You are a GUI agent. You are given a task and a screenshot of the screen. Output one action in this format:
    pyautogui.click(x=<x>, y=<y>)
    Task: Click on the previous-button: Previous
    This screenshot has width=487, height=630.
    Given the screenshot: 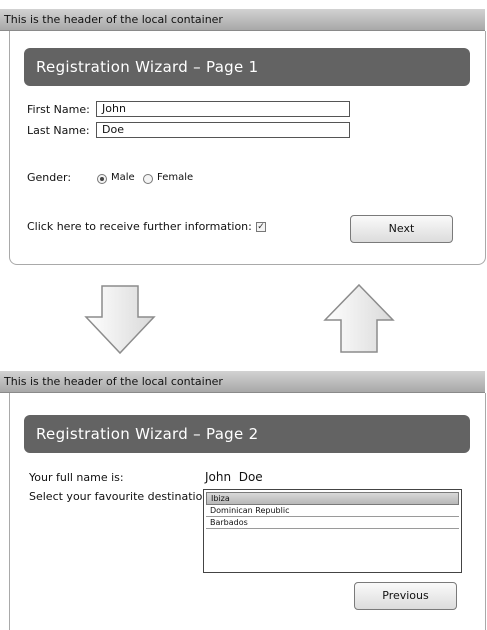 What is the action you would take?
    pyautogui.click(x=405, y=596)
    